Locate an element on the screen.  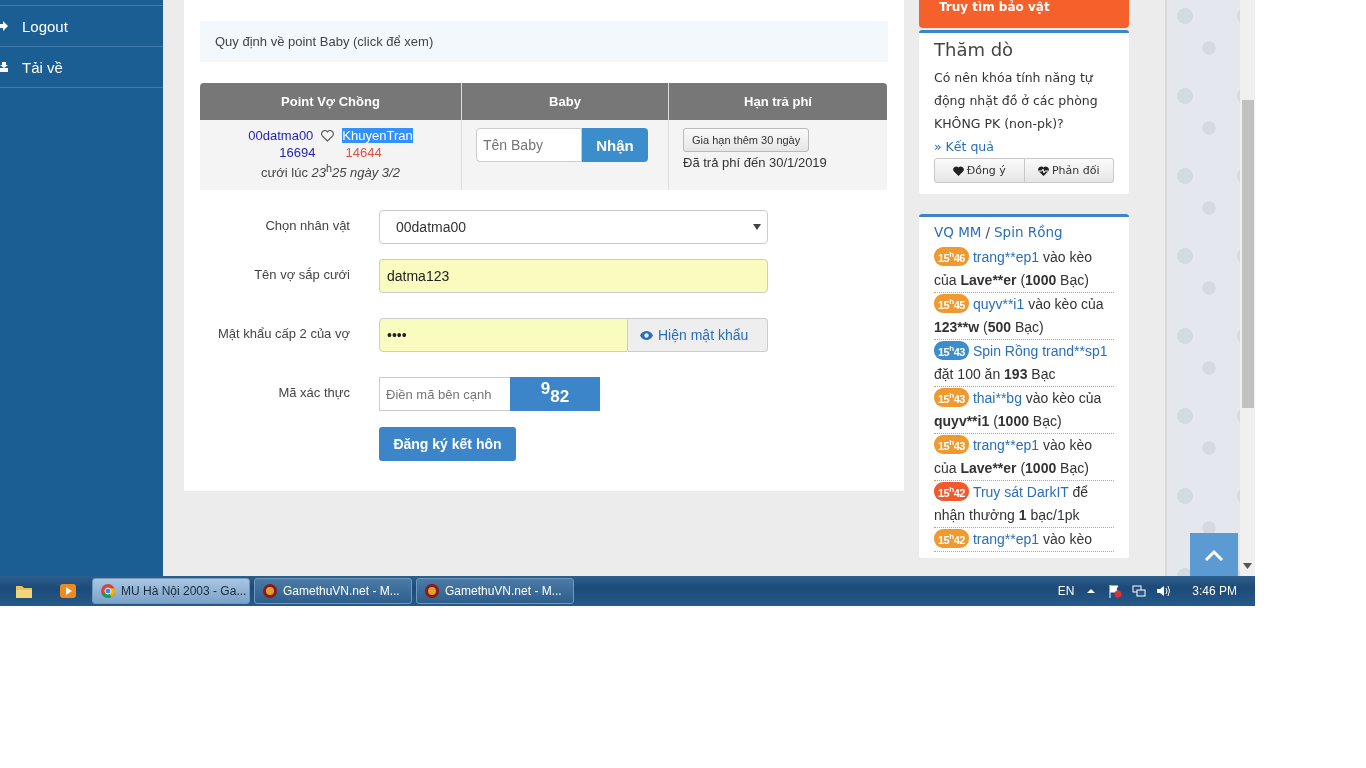
wife-name: KhuyenTran is located at coordinates (377, 135).